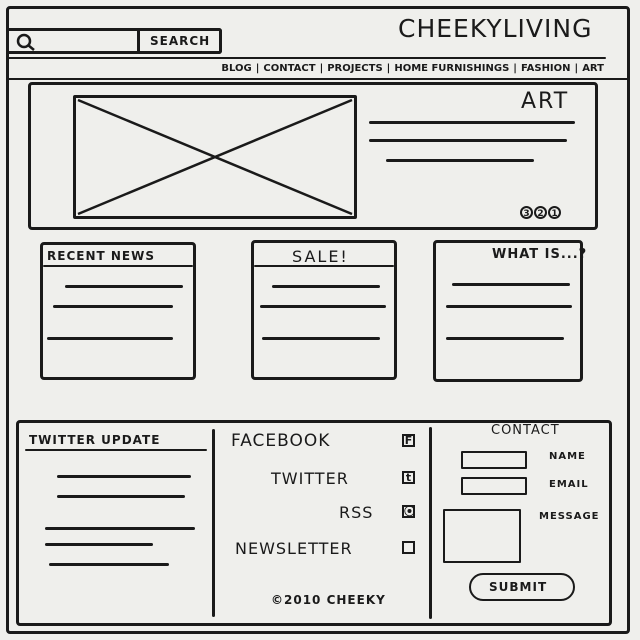 Image resolution: width=640 pixels, height=640 pixels. I want to click on submit-button: SUBMIT, so click(522, 587).